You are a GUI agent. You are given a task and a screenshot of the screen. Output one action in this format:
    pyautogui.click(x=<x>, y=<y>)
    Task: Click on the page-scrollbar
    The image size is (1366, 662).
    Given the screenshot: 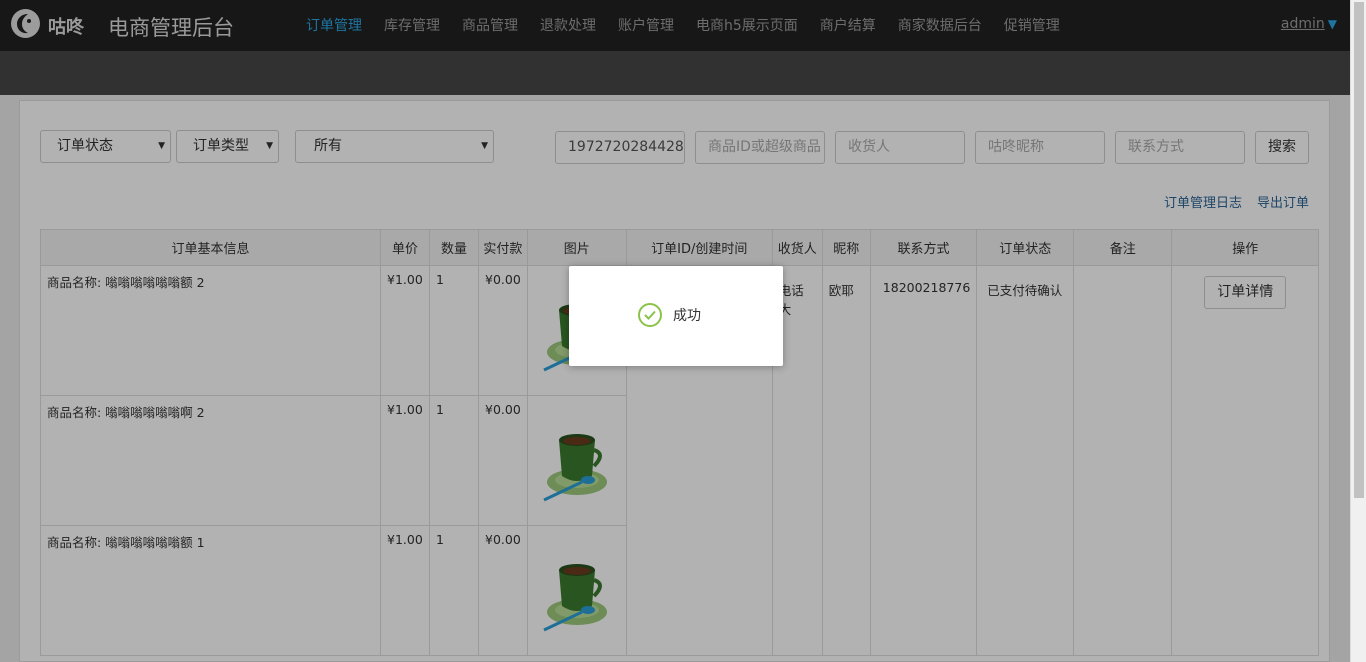 What is the action you would take?
    pyautogui.click(x=1358, y=331)
    